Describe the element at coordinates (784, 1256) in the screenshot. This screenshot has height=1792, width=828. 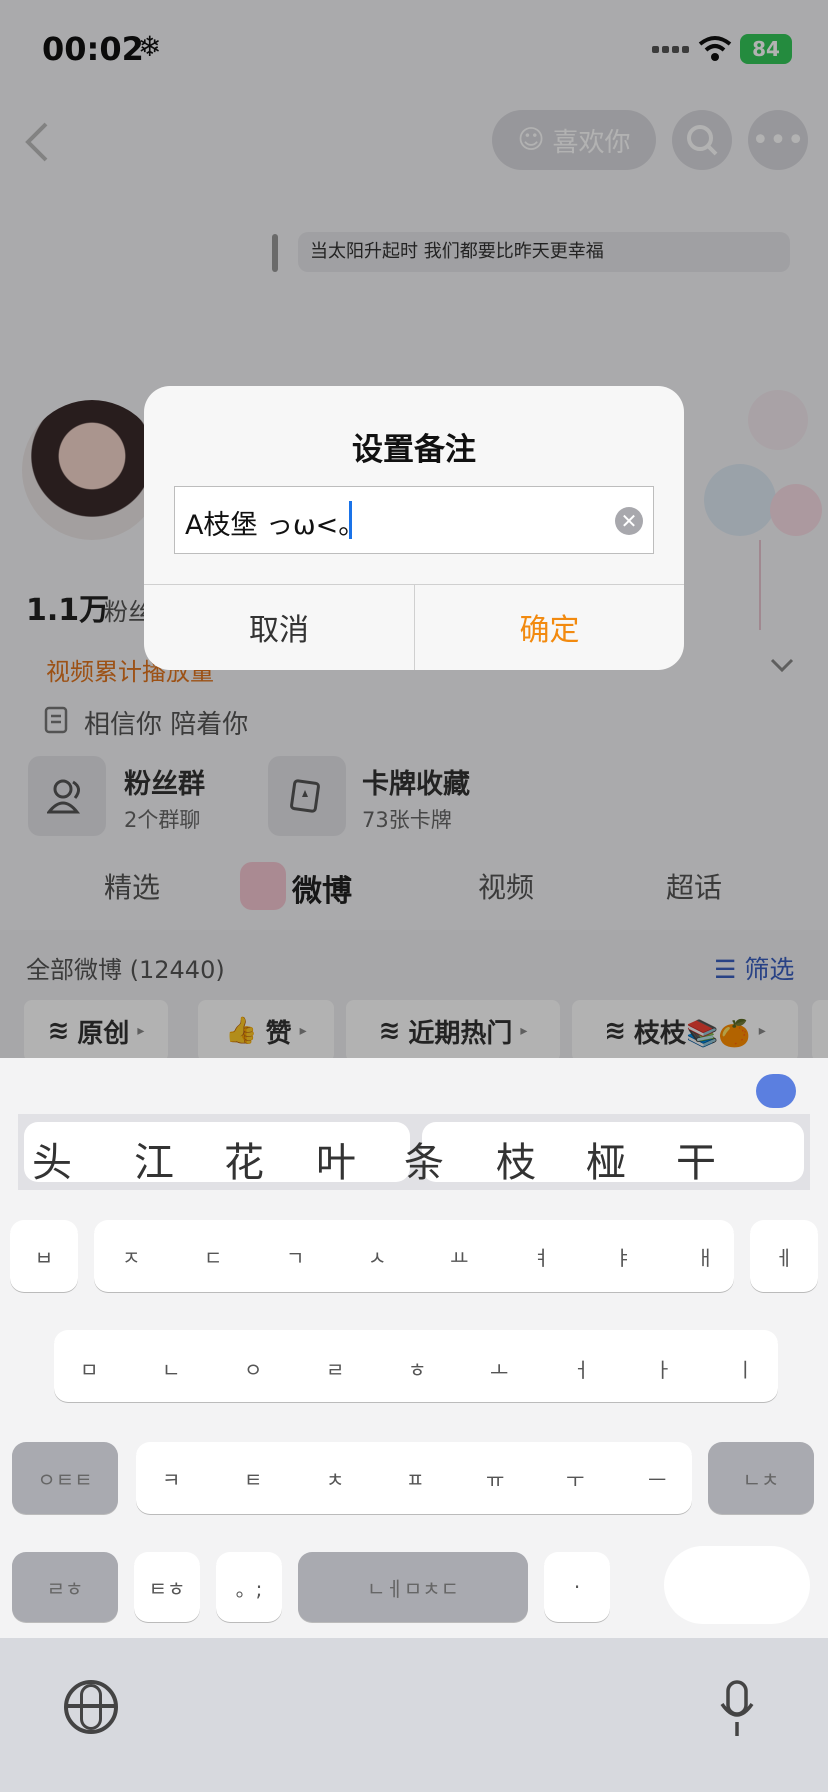
I see `key: ㅔ` at that location.